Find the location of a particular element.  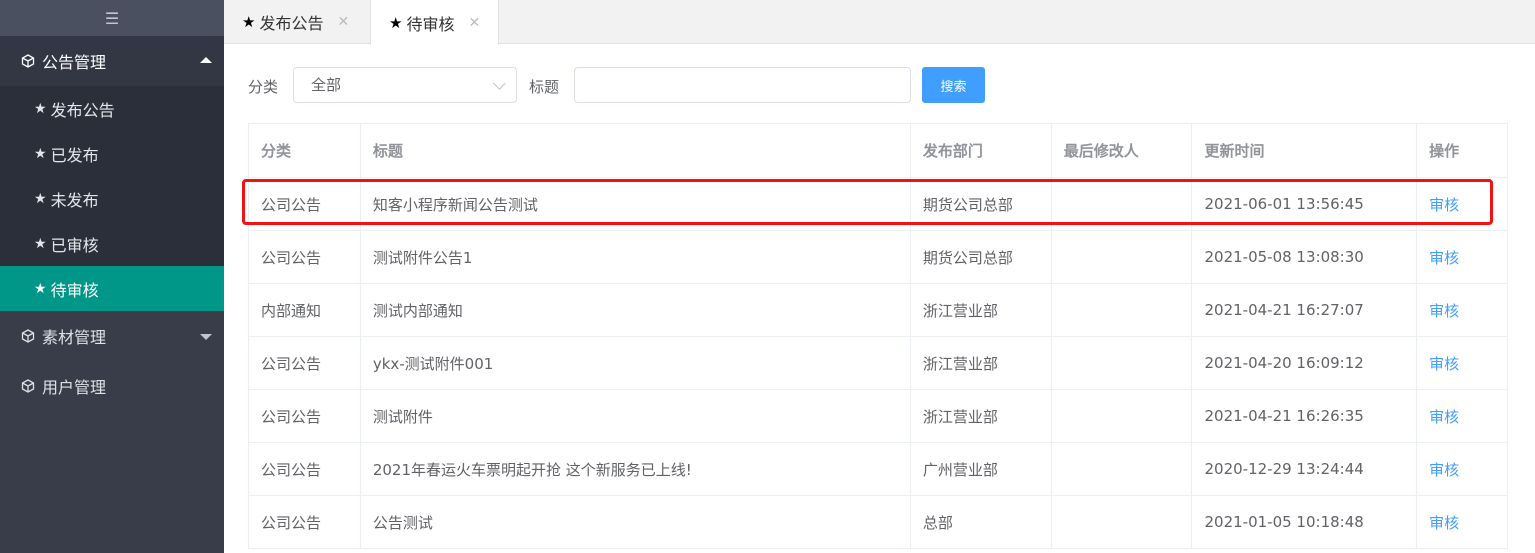

header-department: 发布部门 is located at coordinates (981, 150).